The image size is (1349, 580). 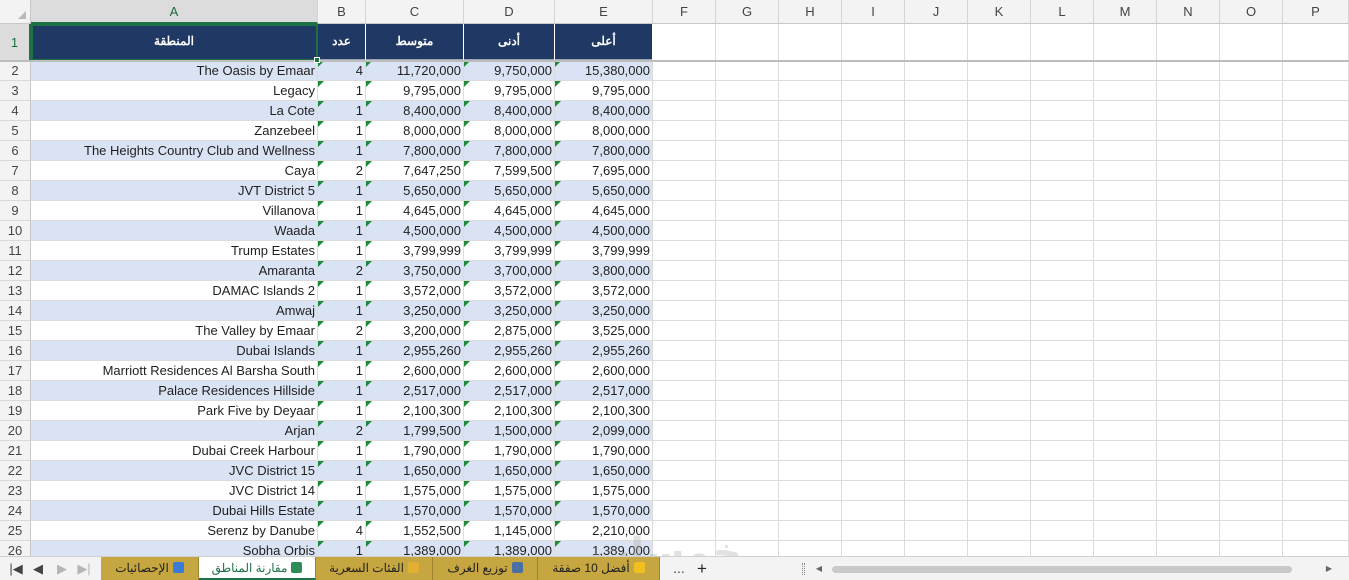 I want to click on cell-region: Amwaj, so click(x=174, y=311).